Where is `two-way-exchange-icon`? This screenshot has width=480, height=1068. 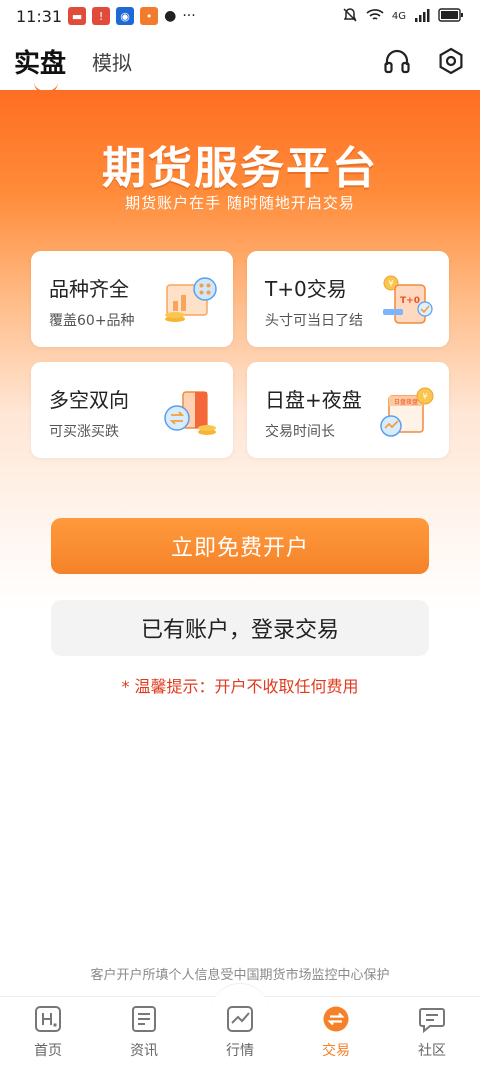 two-way-exchange-icon is located at coordinates (191, 412).